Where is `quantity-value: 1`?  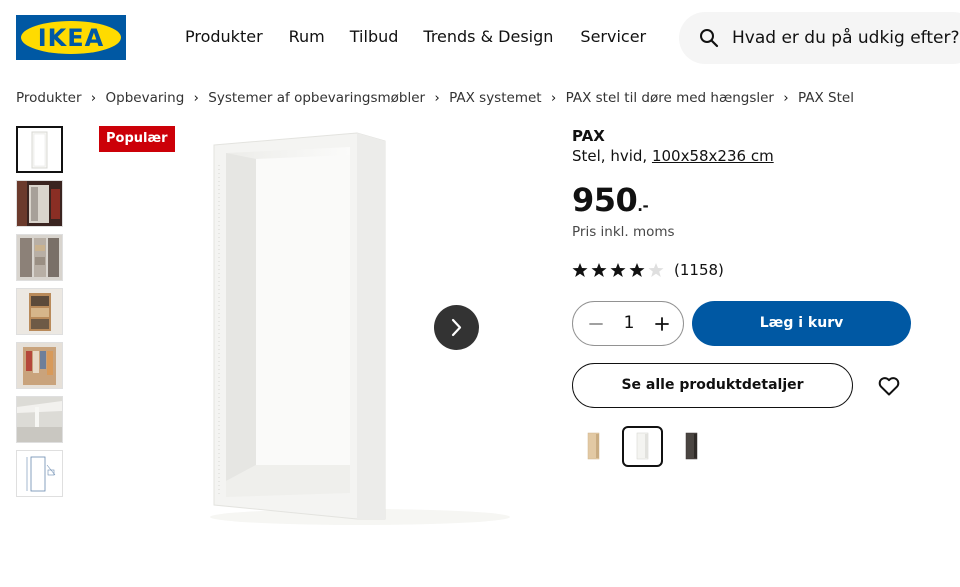
quantity-value: 1 is located at coordinates (629, 323).